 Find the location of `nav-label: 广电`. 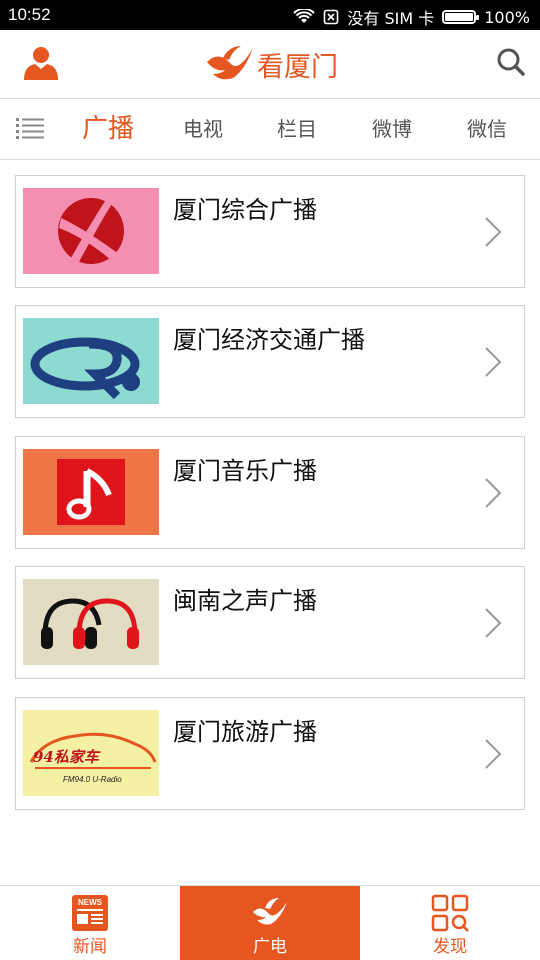

nav-label: 广电 is located at coordinates (270, 947).